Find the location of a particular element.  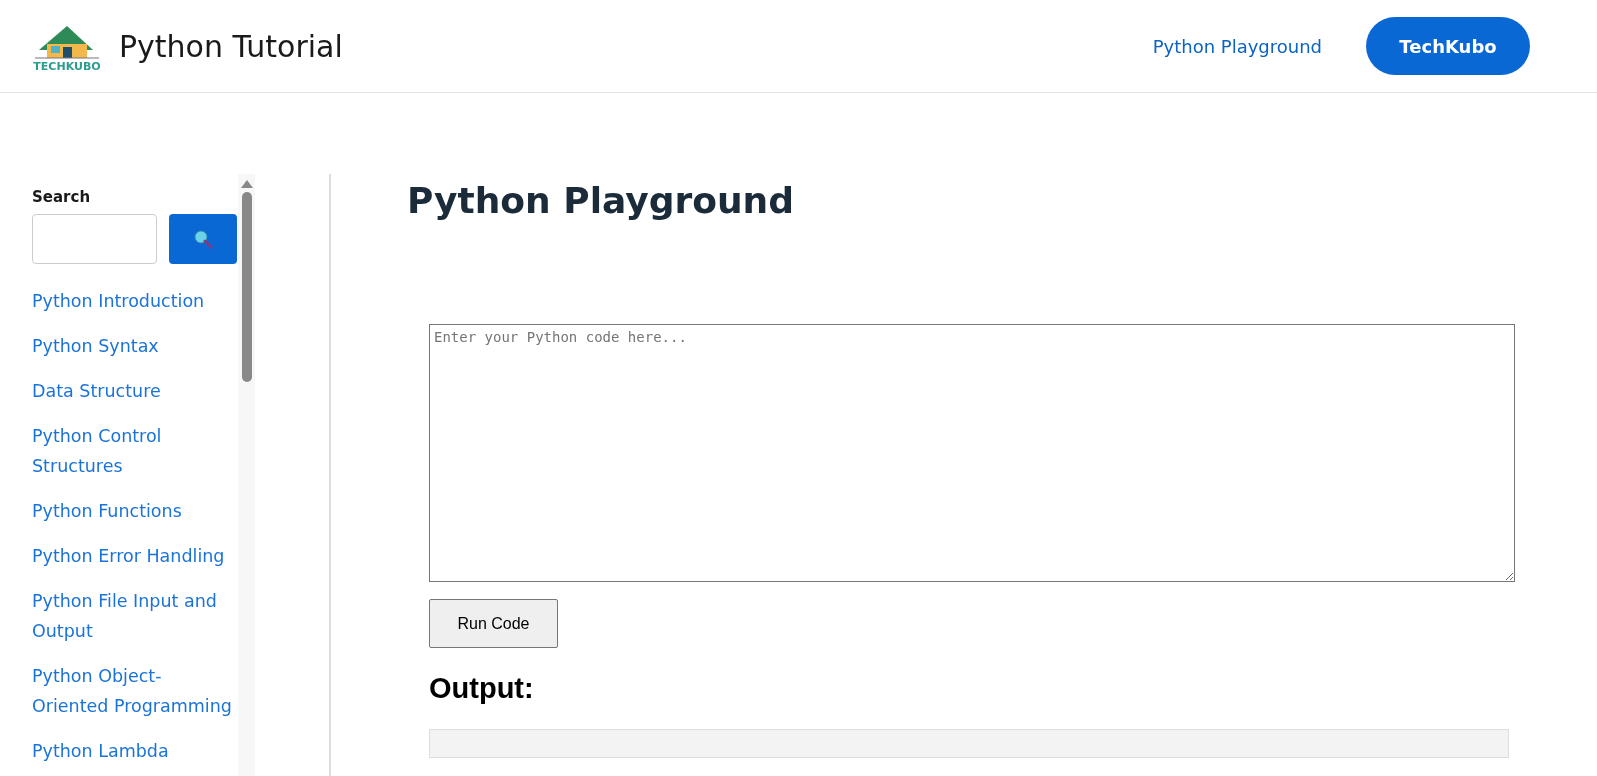

search-icon is located at coordinates (203, 239).